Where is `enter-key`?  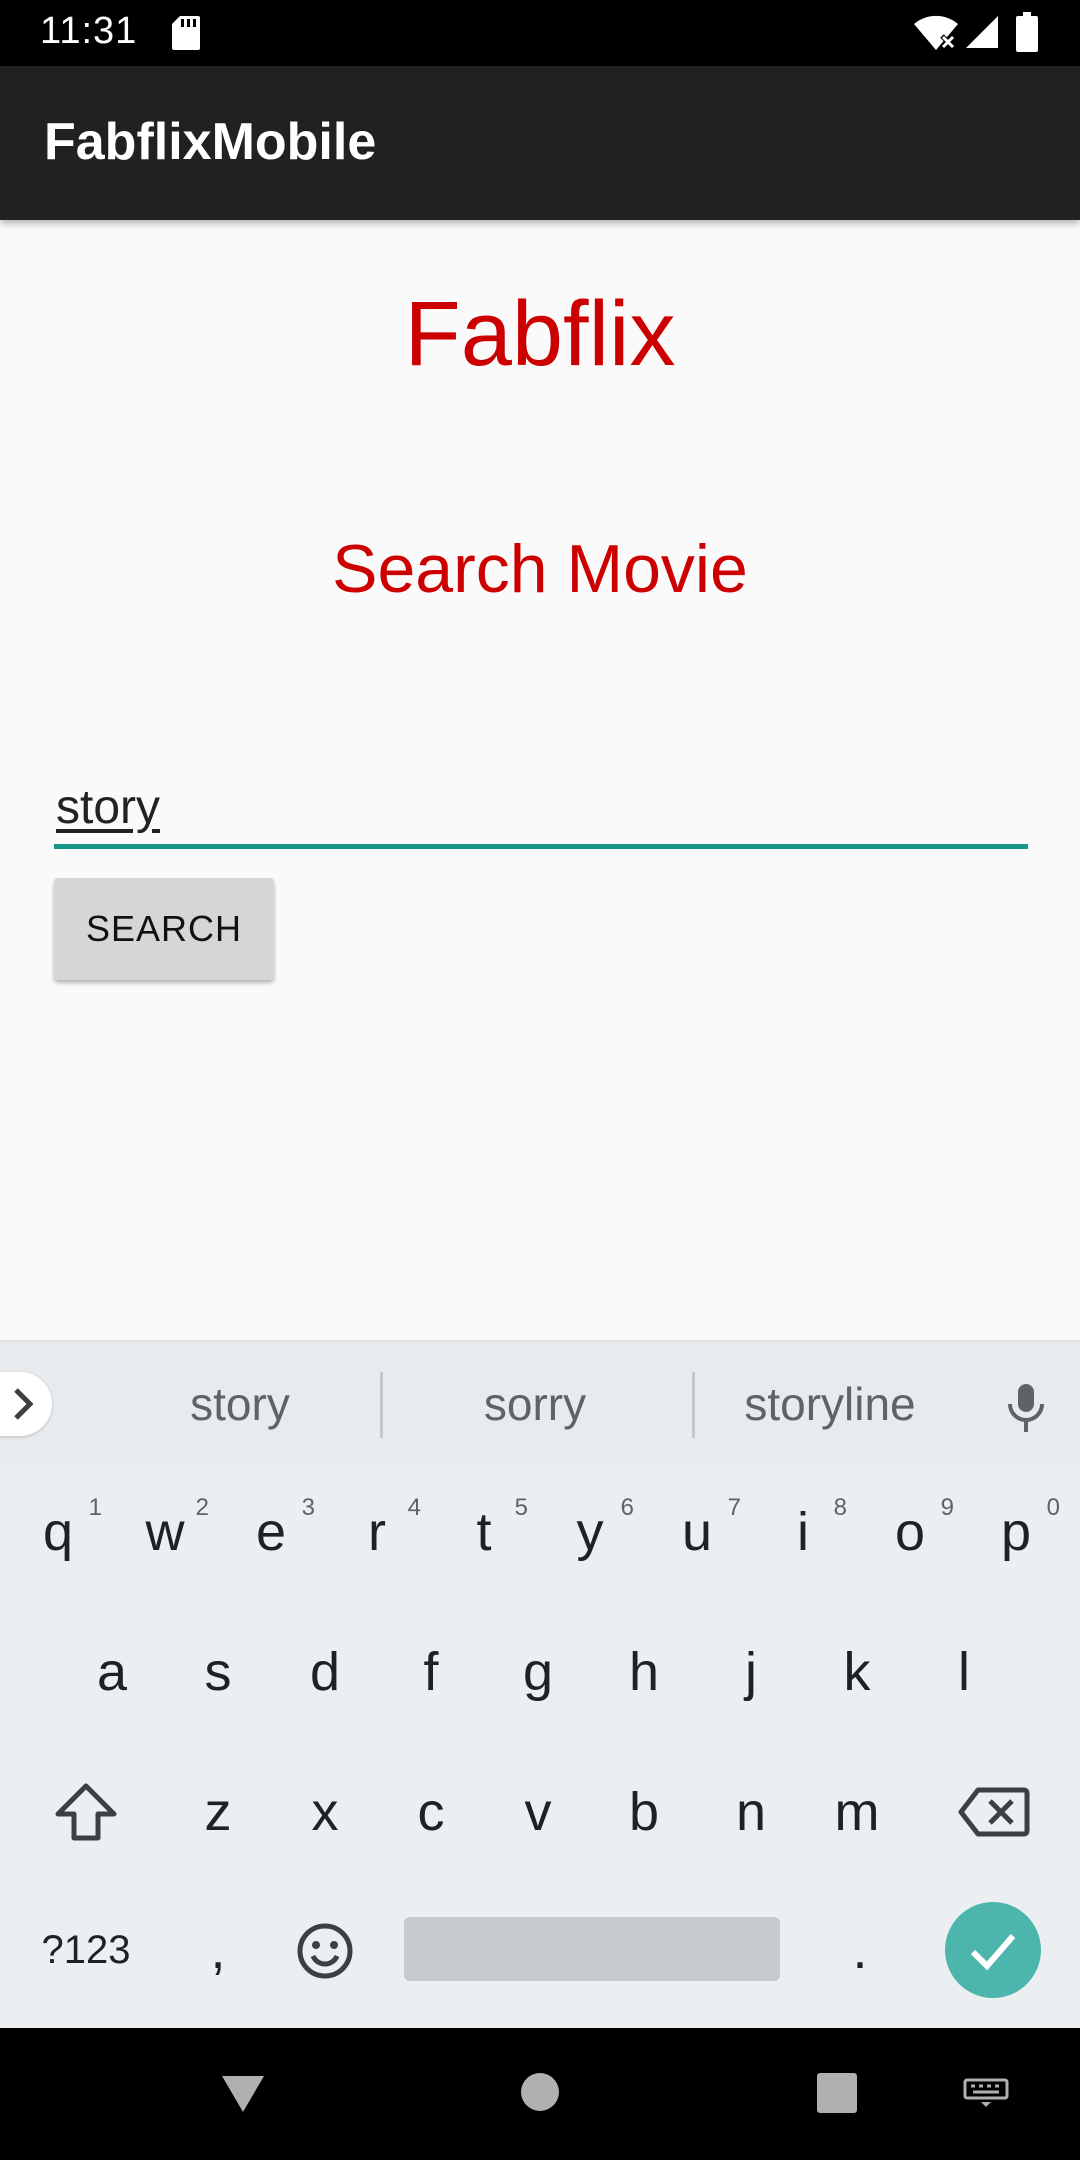 enter-key is located at coordinates (993, 1950).